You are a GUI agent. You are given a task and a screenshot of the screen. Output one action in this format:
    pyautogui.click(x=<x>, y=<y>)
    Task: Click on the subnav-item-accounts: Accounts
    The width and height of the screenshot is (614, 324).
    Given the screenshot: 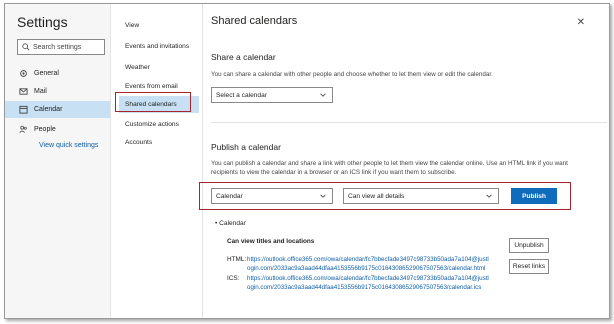 What is the action you would take?
    pyautogui.click(x=159, y=142)
    